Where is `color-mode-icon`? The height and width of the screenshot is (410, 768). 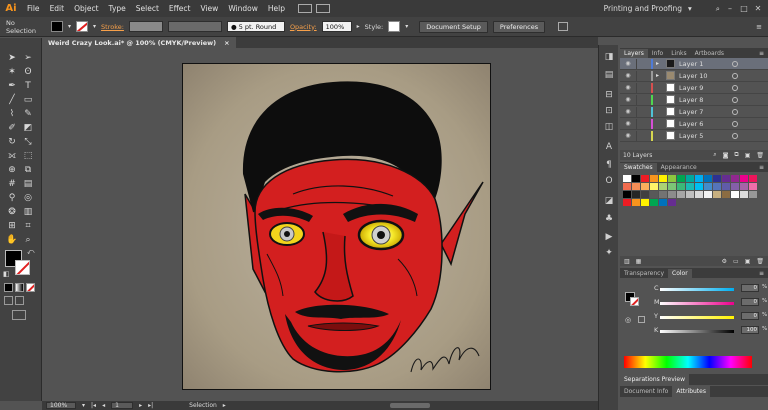 color-mode-icon is located at coordinates (8, 287).